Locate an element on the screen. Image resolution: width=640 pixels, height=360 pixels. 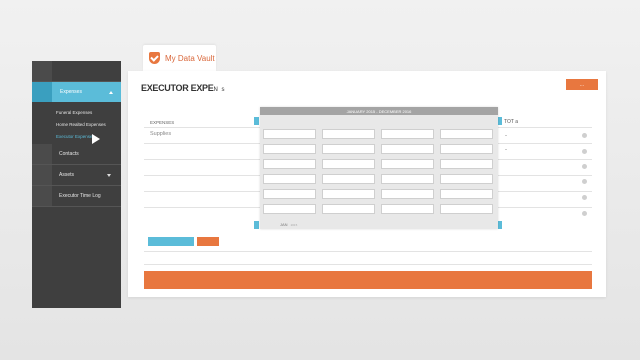
sidebar-subitem-funeral-expenses: Funeral Expenses is located at coordinates (76, 112).